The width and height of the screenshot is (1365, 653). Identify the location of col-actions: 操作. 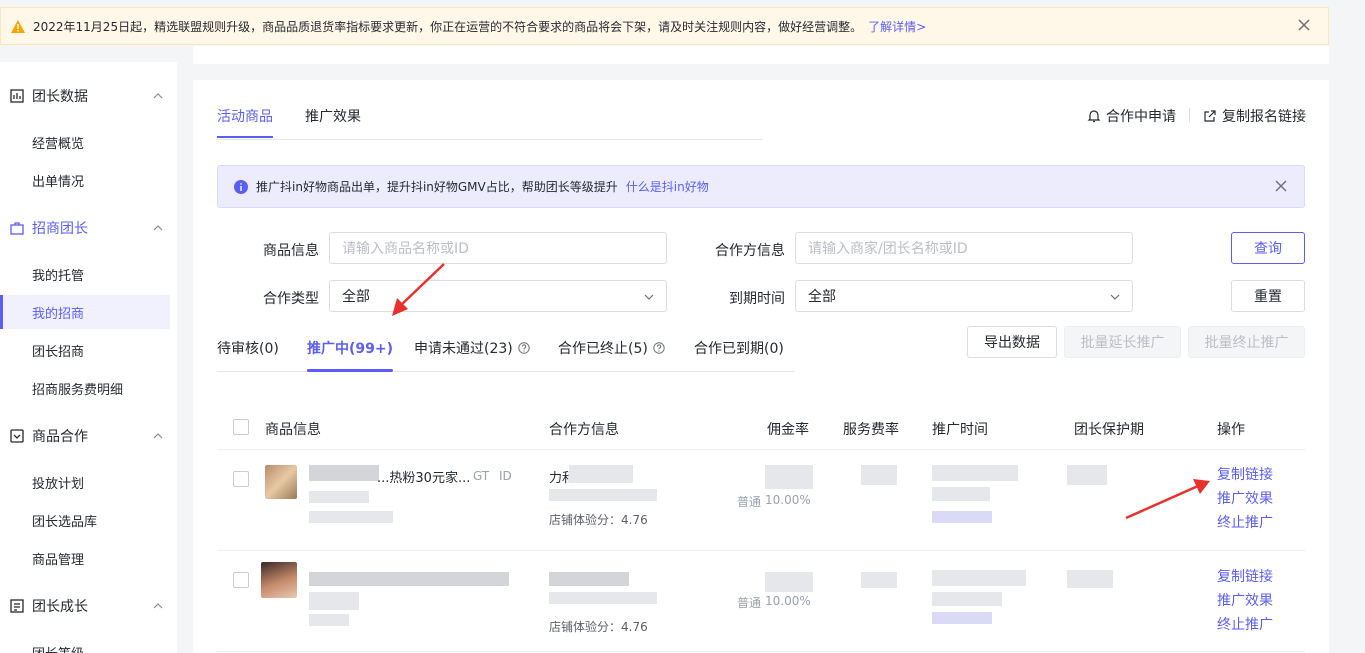
(1231, 430).